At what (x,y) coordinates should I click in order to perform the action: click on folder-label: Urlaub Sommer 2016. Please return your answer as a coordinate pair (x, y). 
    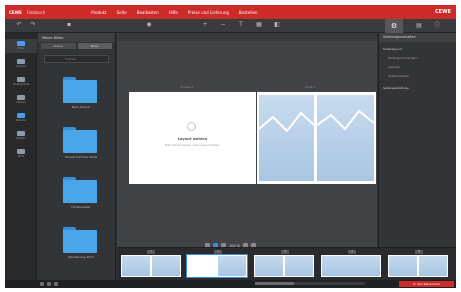
    Looking at the image, I should click on (81, 157).